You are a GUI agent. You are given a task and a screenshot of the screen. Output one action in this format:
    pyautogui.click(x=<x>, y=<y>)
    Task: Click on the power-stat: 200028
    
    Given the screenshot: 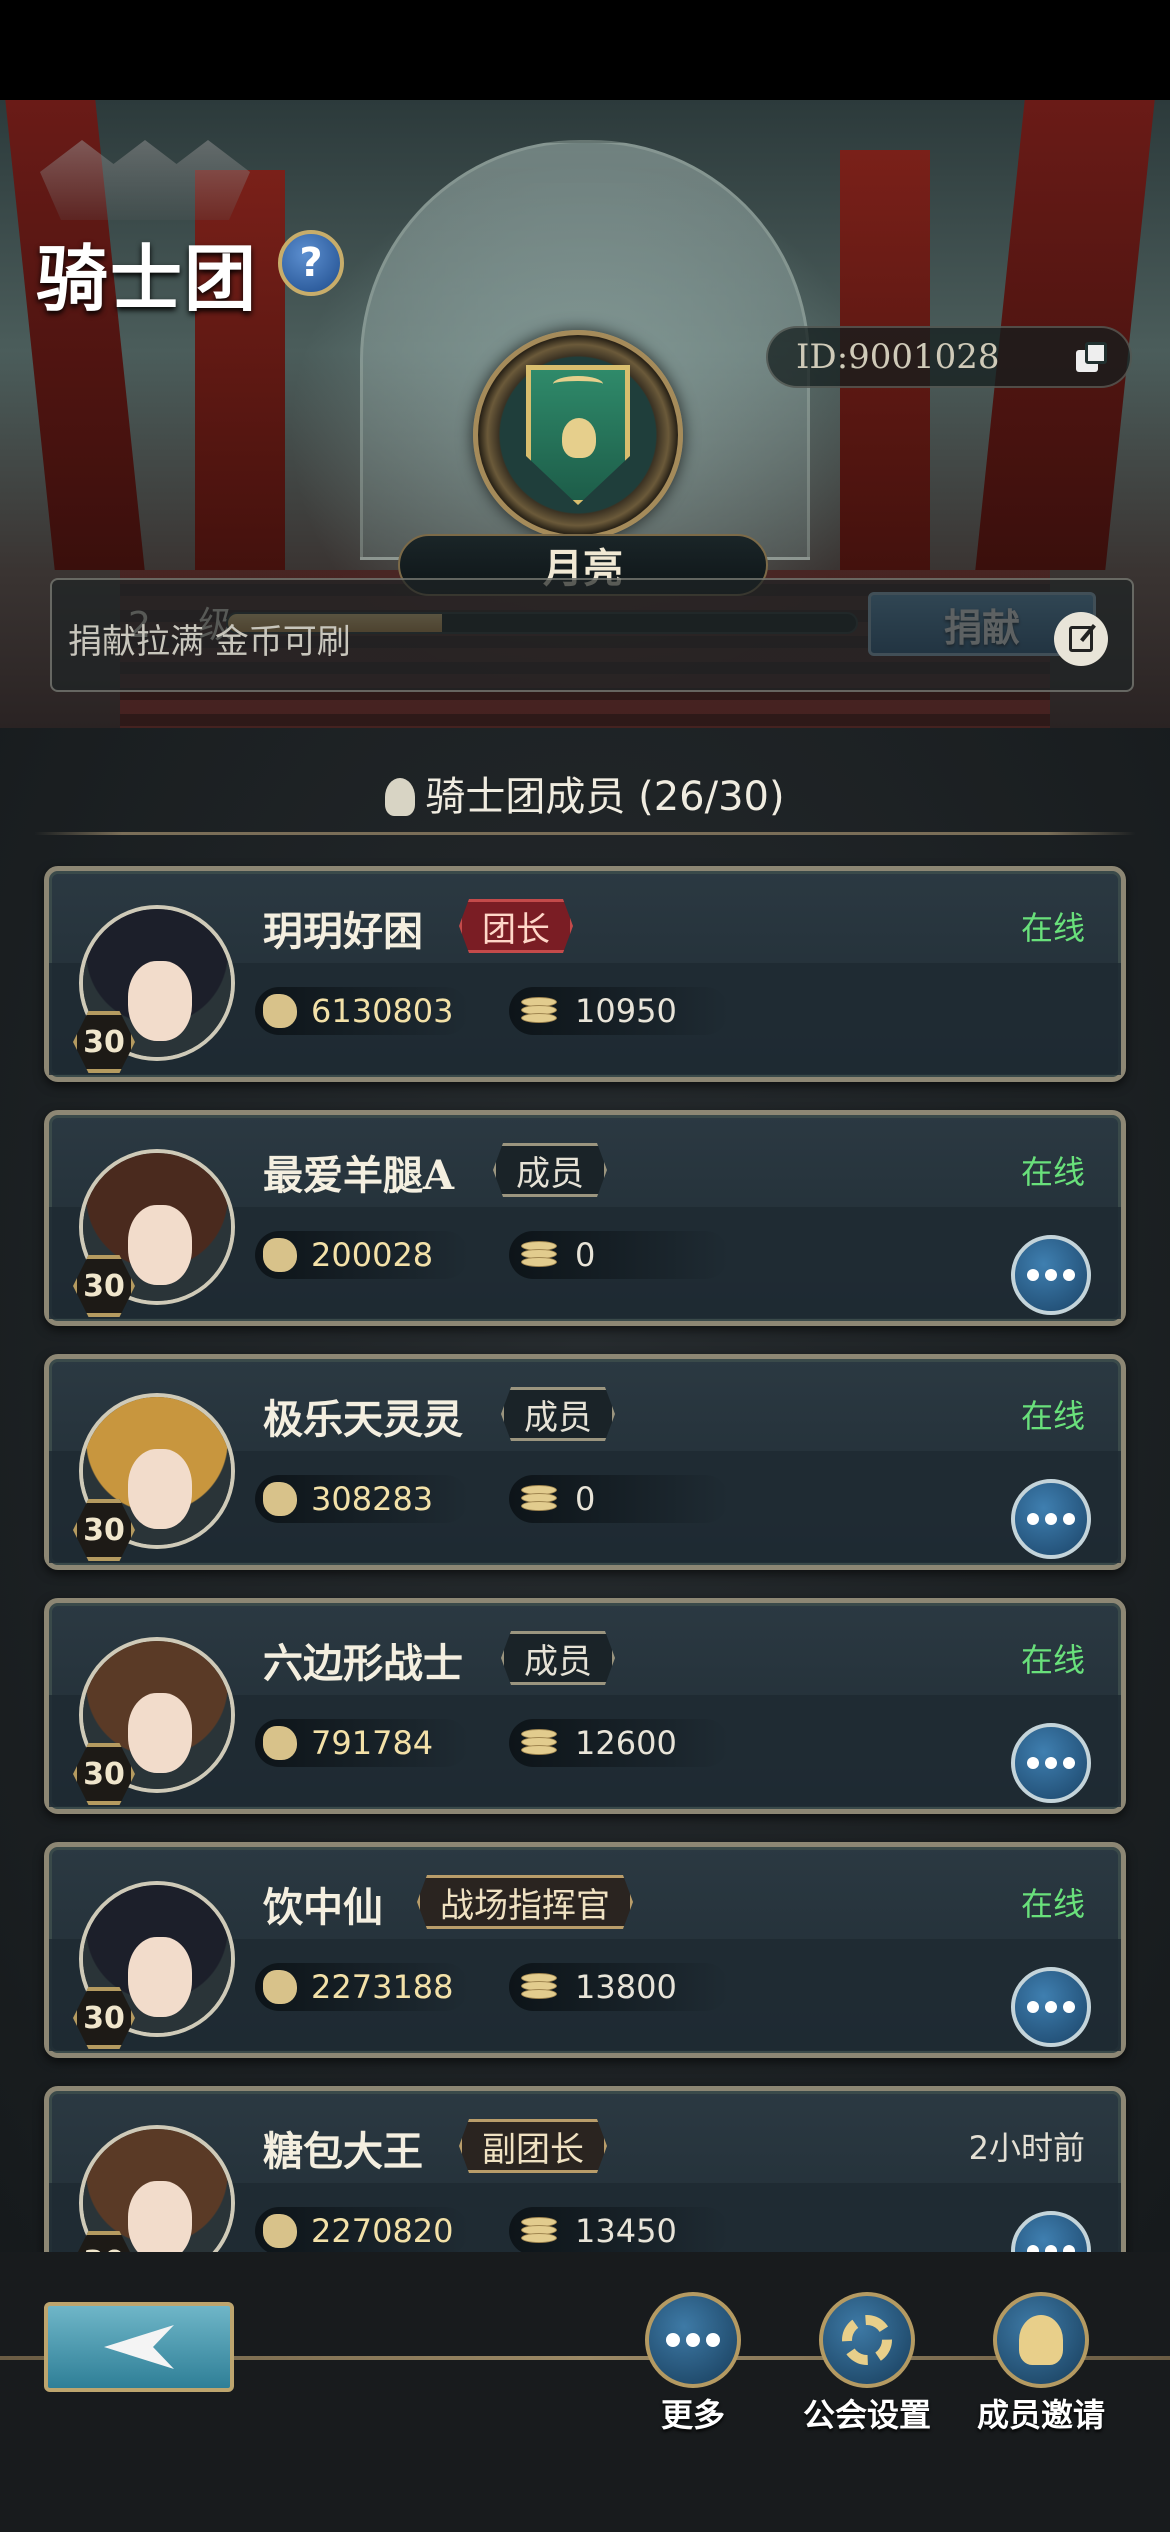 What is the action you would take?
    pyautogui.click(x=362, y=1255)
    